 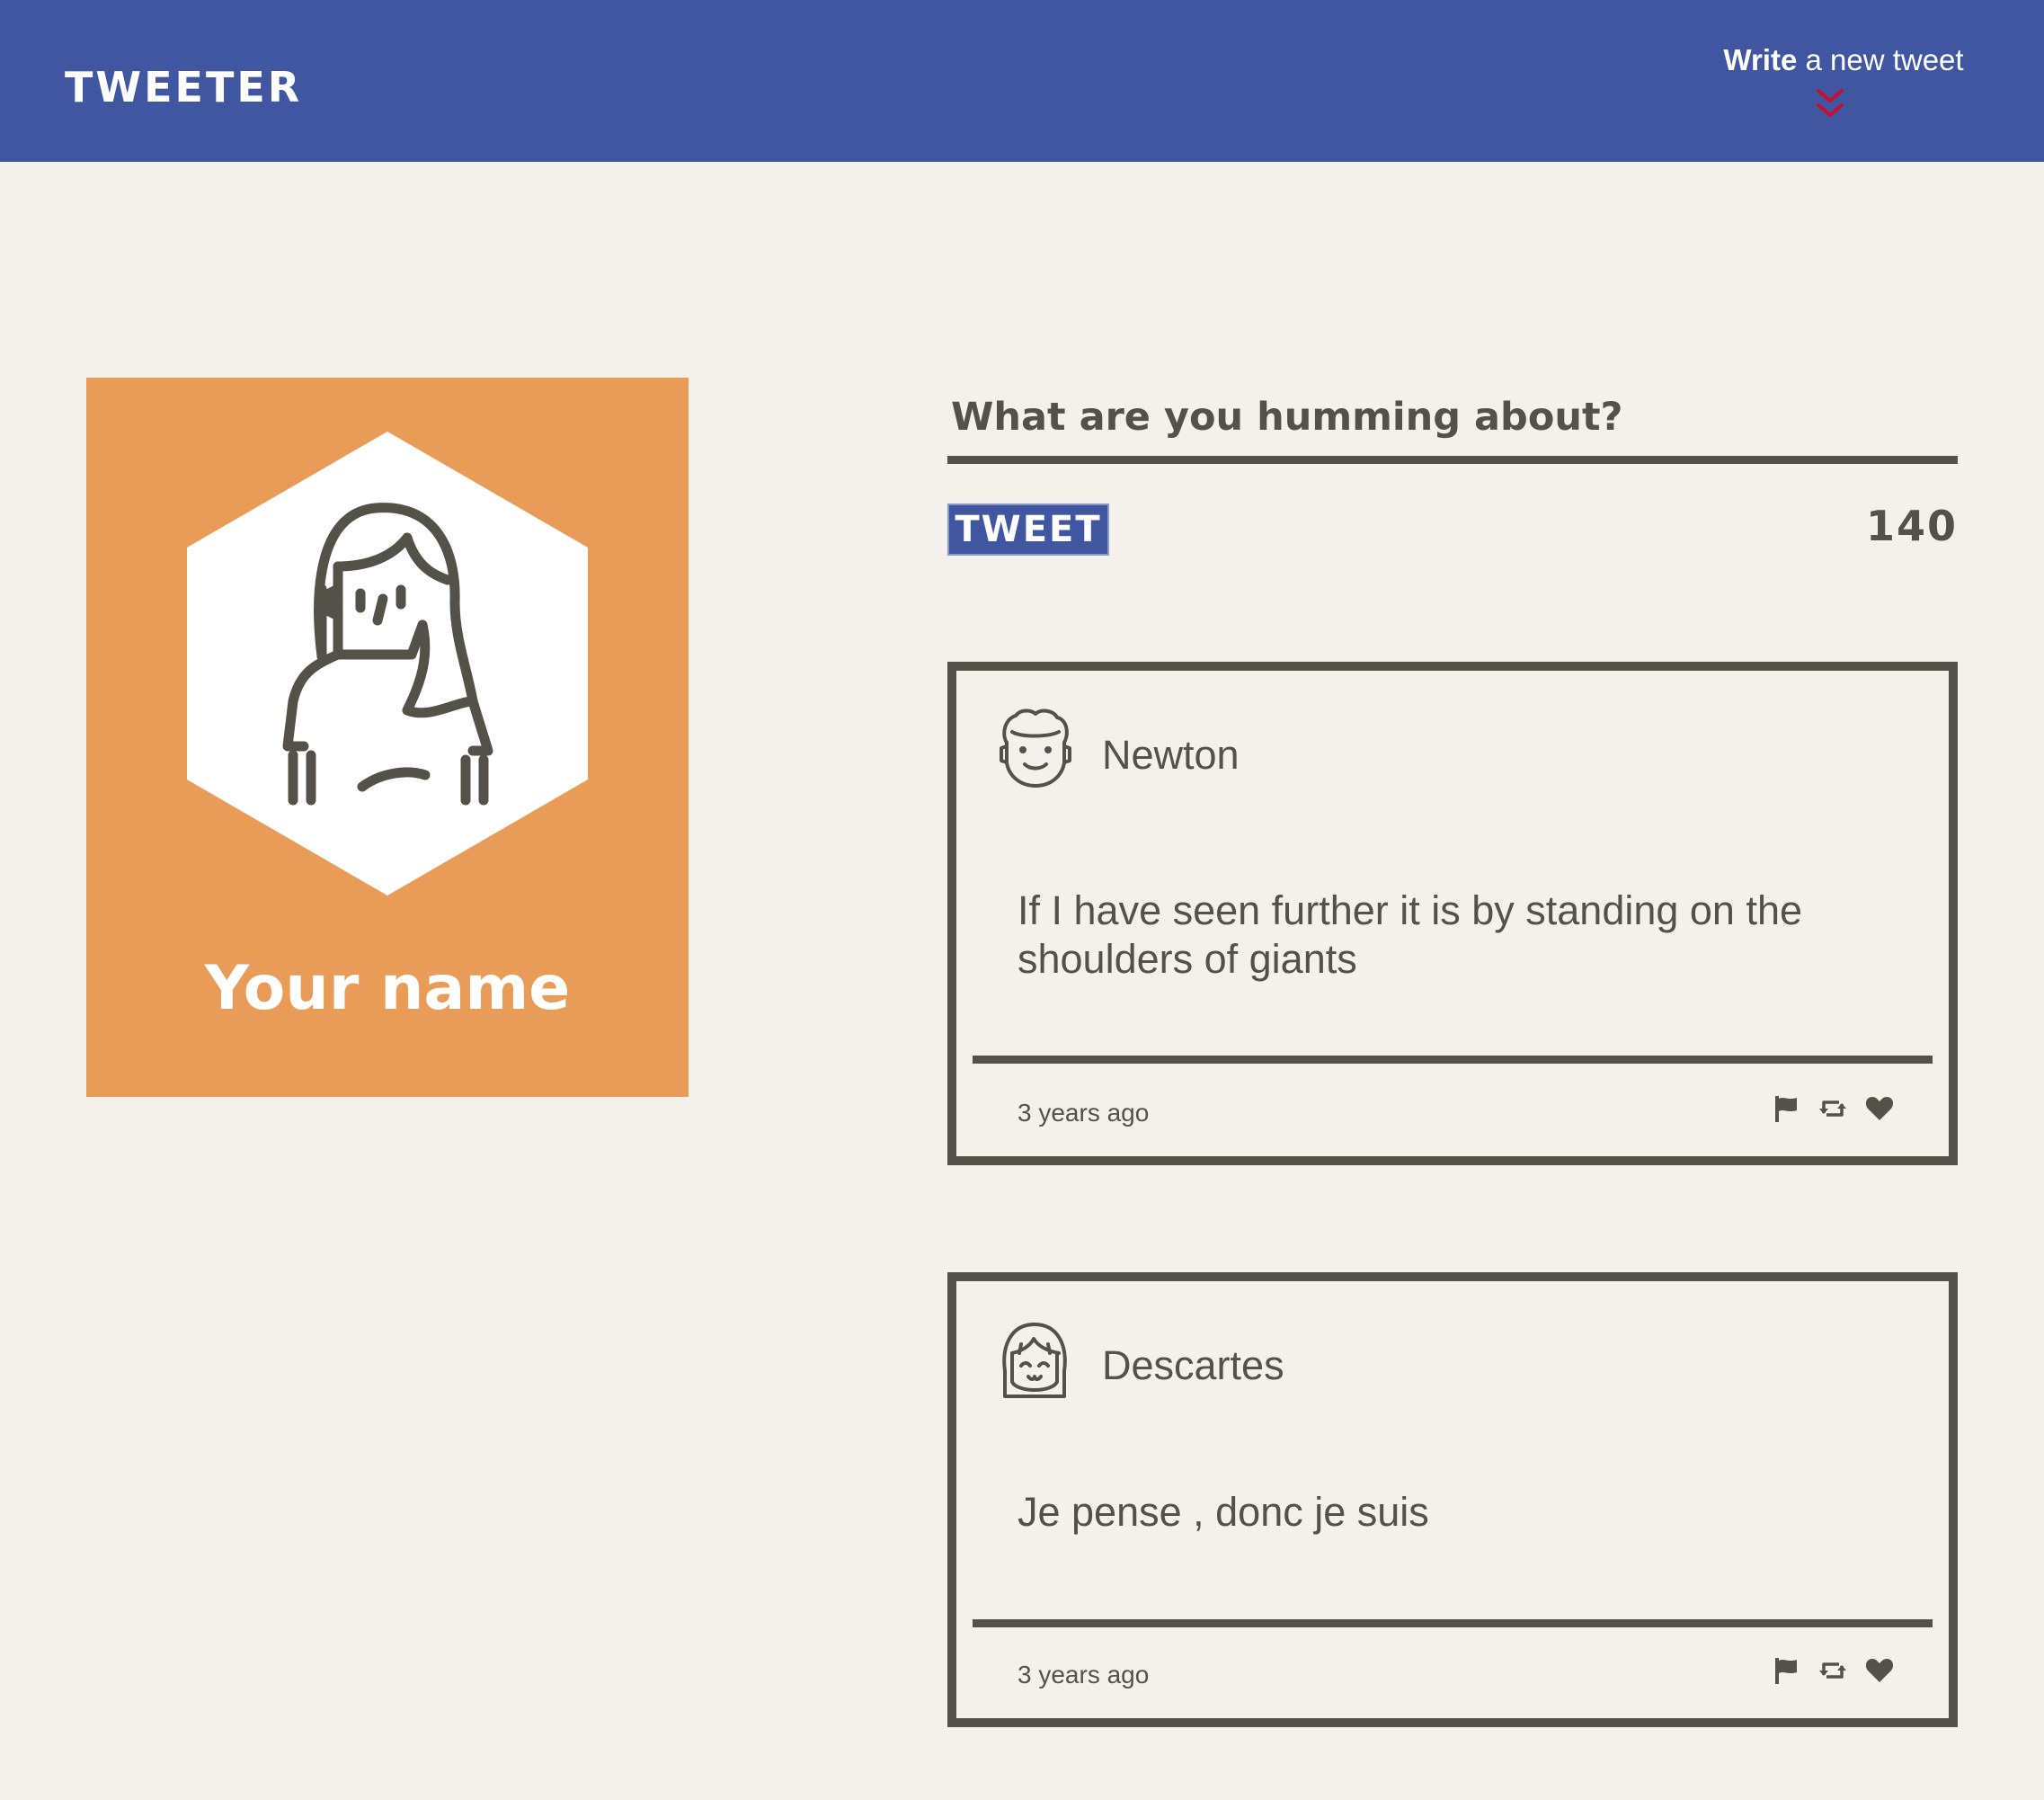 What do you see at coordinates (183, 87) in the screenshot?
I see `app-logo: TWEETER` at bounding box center [183, 87].